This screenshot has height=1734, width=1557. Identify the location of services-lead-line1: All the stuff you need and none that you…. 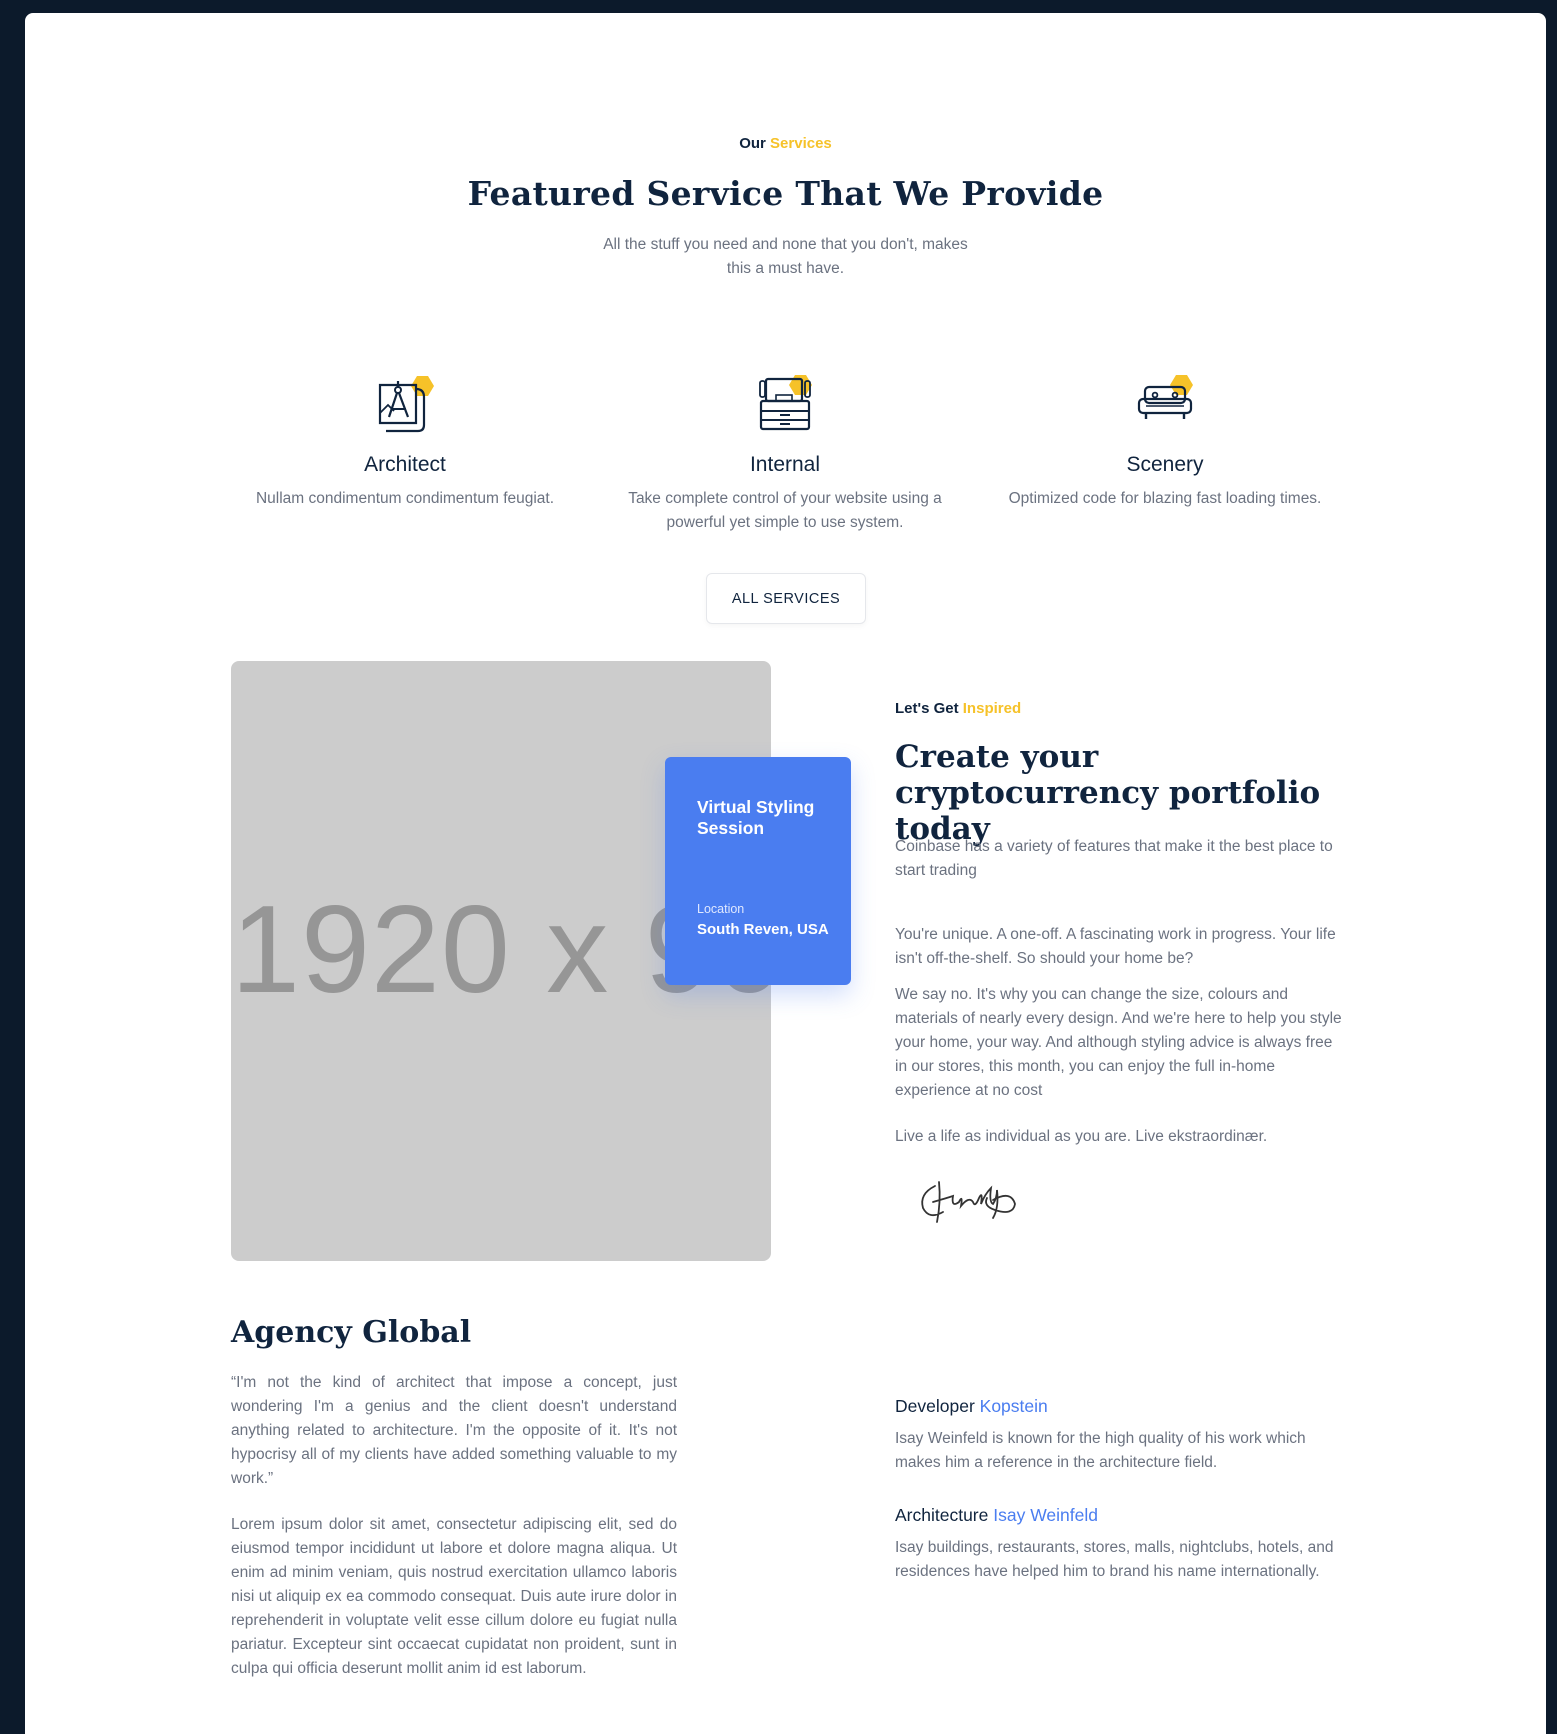
(785, 244).